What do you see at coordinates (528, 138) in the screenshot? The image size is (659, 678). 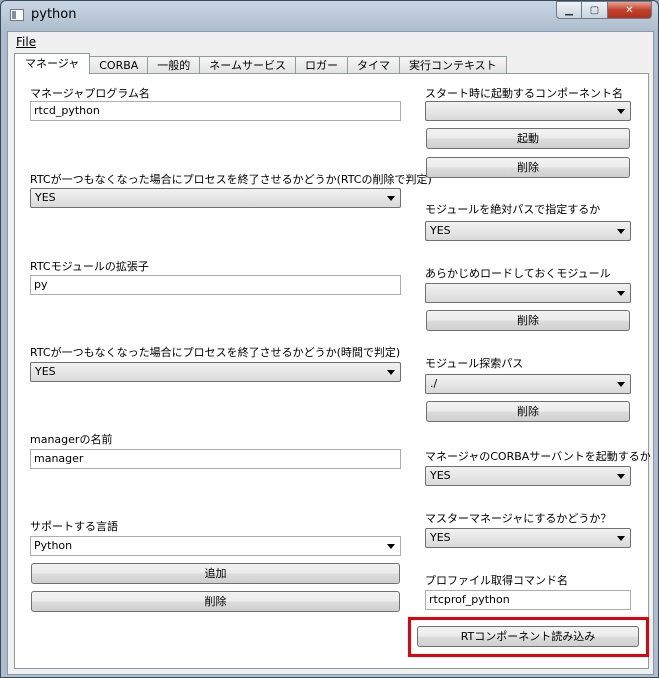 I see `start-button: 起動` at bounding box center [528, 138].